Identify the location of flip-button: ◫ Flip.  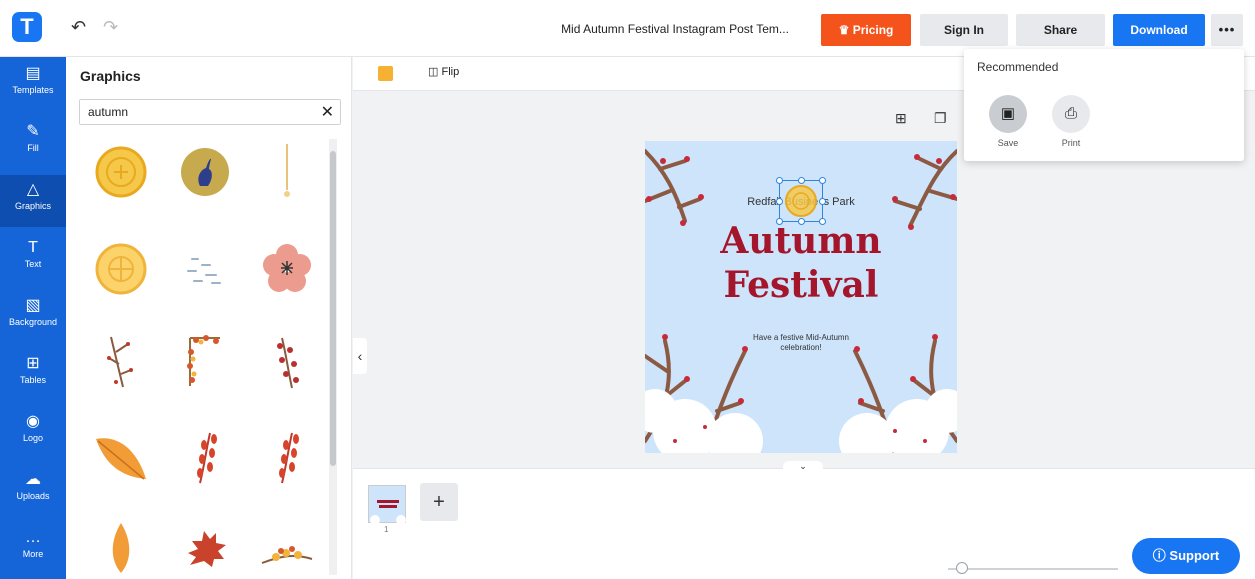
(443, 71).